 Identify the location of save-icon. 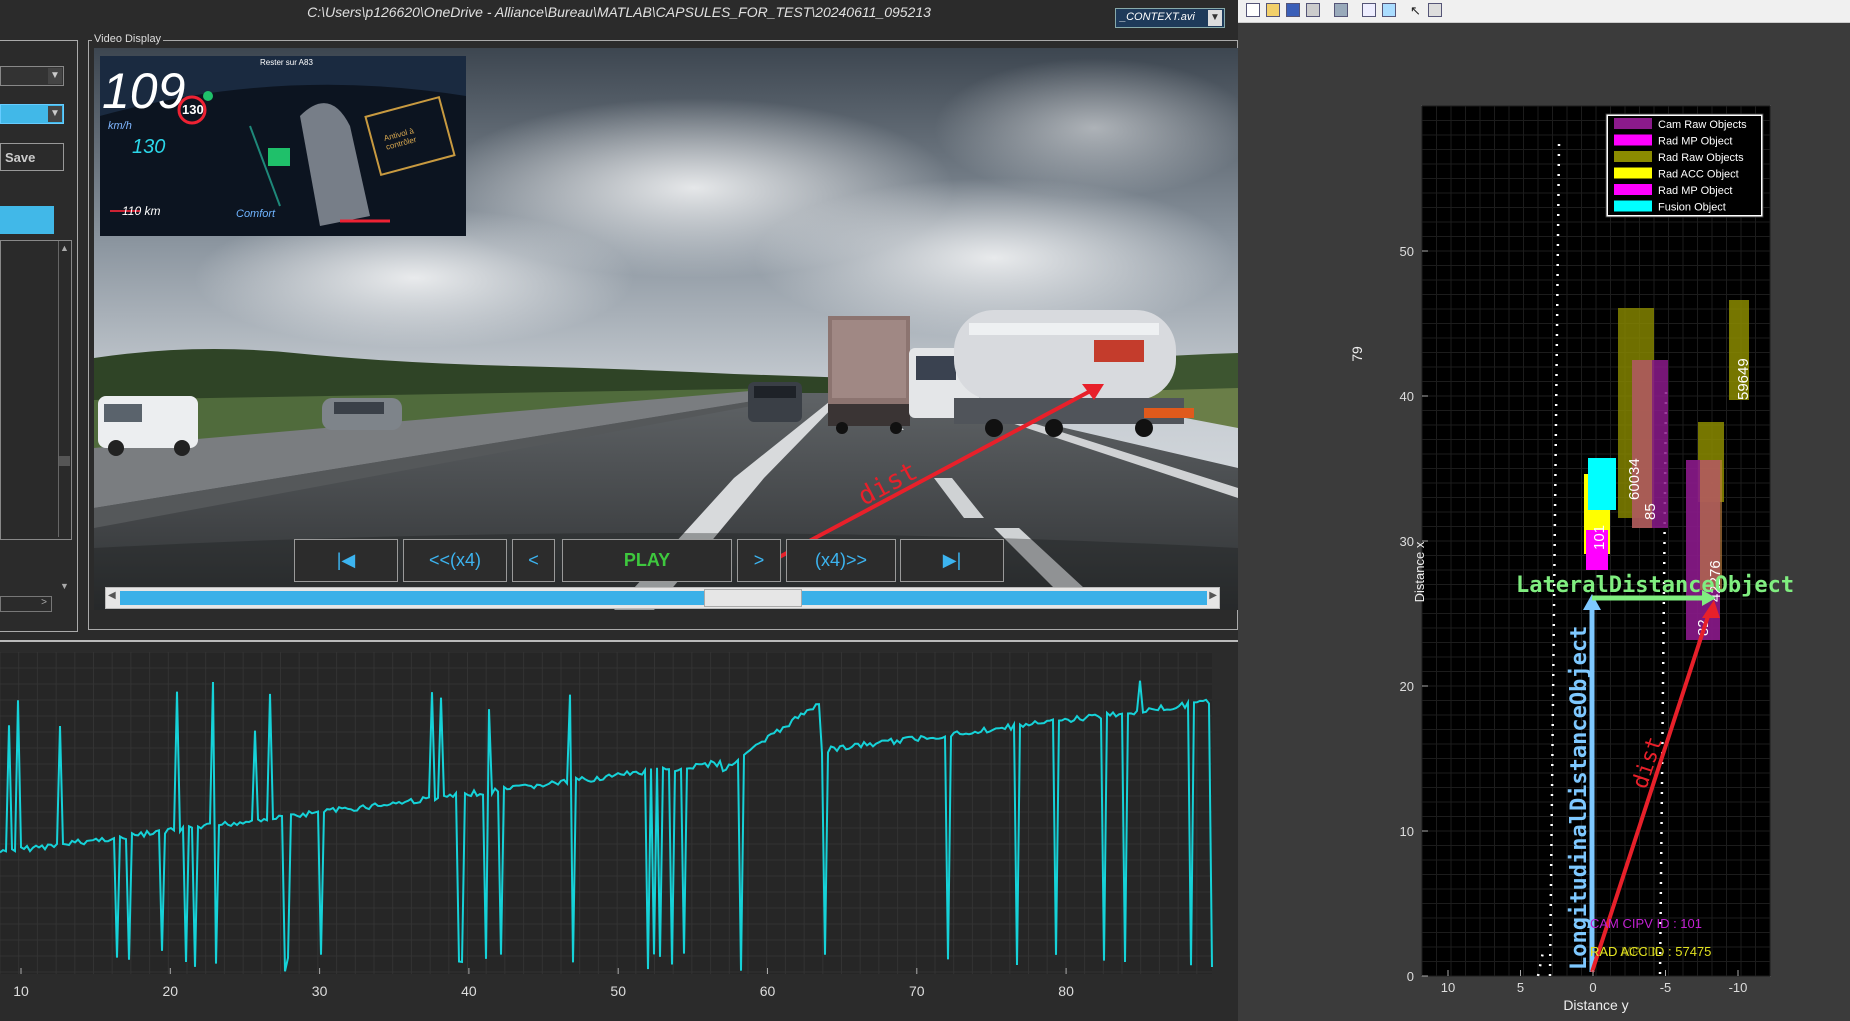
(1293, 10).